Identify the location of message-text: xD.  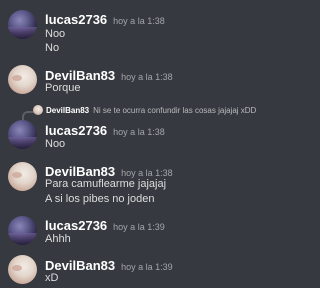
(52, 278).